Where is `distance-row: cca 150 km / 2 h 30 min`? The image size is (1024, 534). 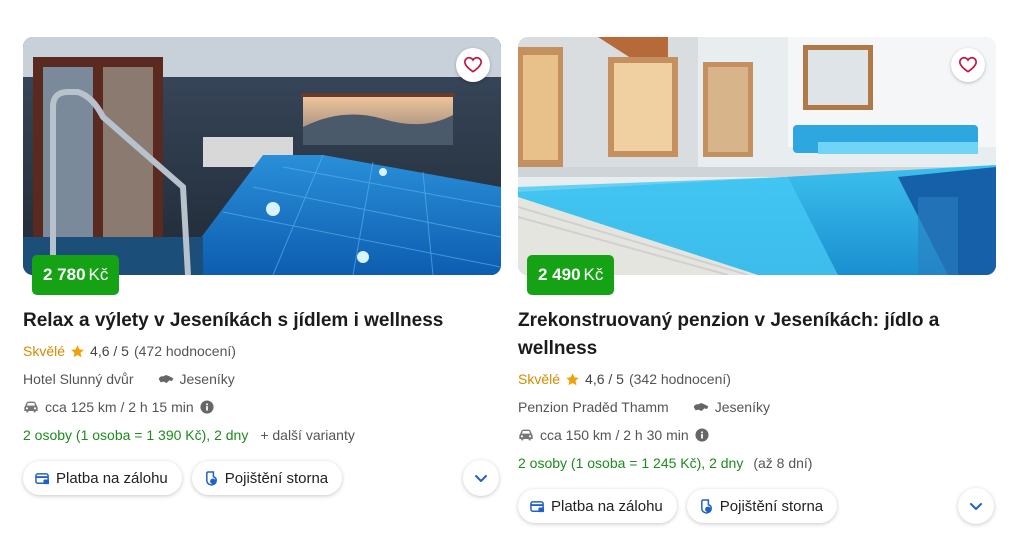
distance-row: cca 150 km / 2 h 30 min is located at coordinates (757, 435).